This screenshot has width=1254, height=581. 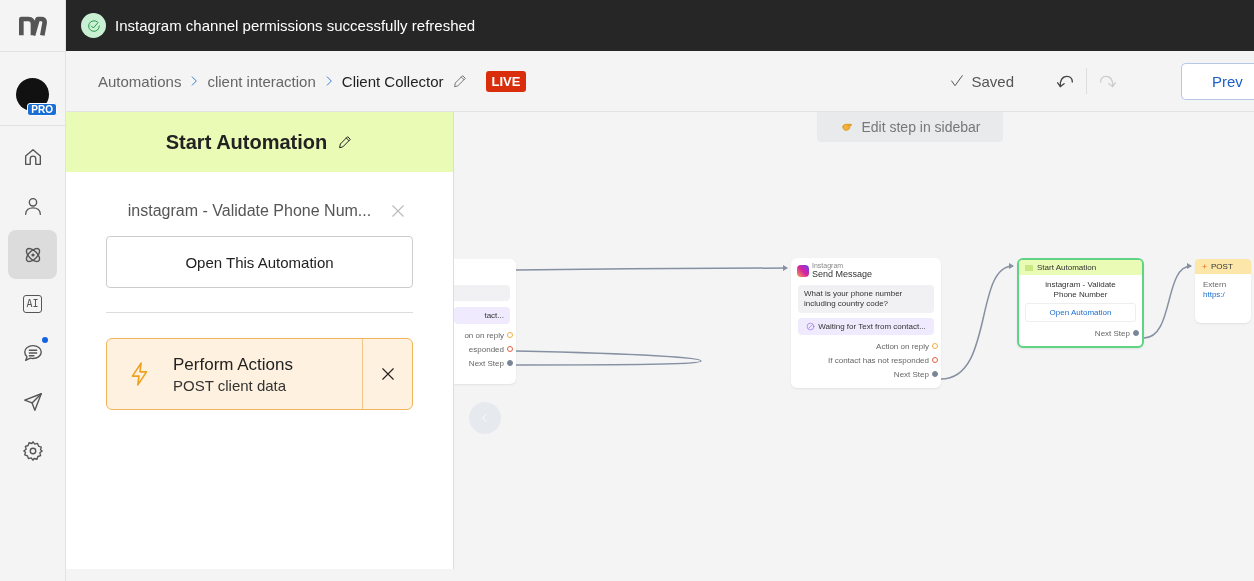 What do you see at coordinates (1080, 290) in the screenshot?
I see `automation-name: instagram - Validate Phone Number` at bounding box center [1080, 290].